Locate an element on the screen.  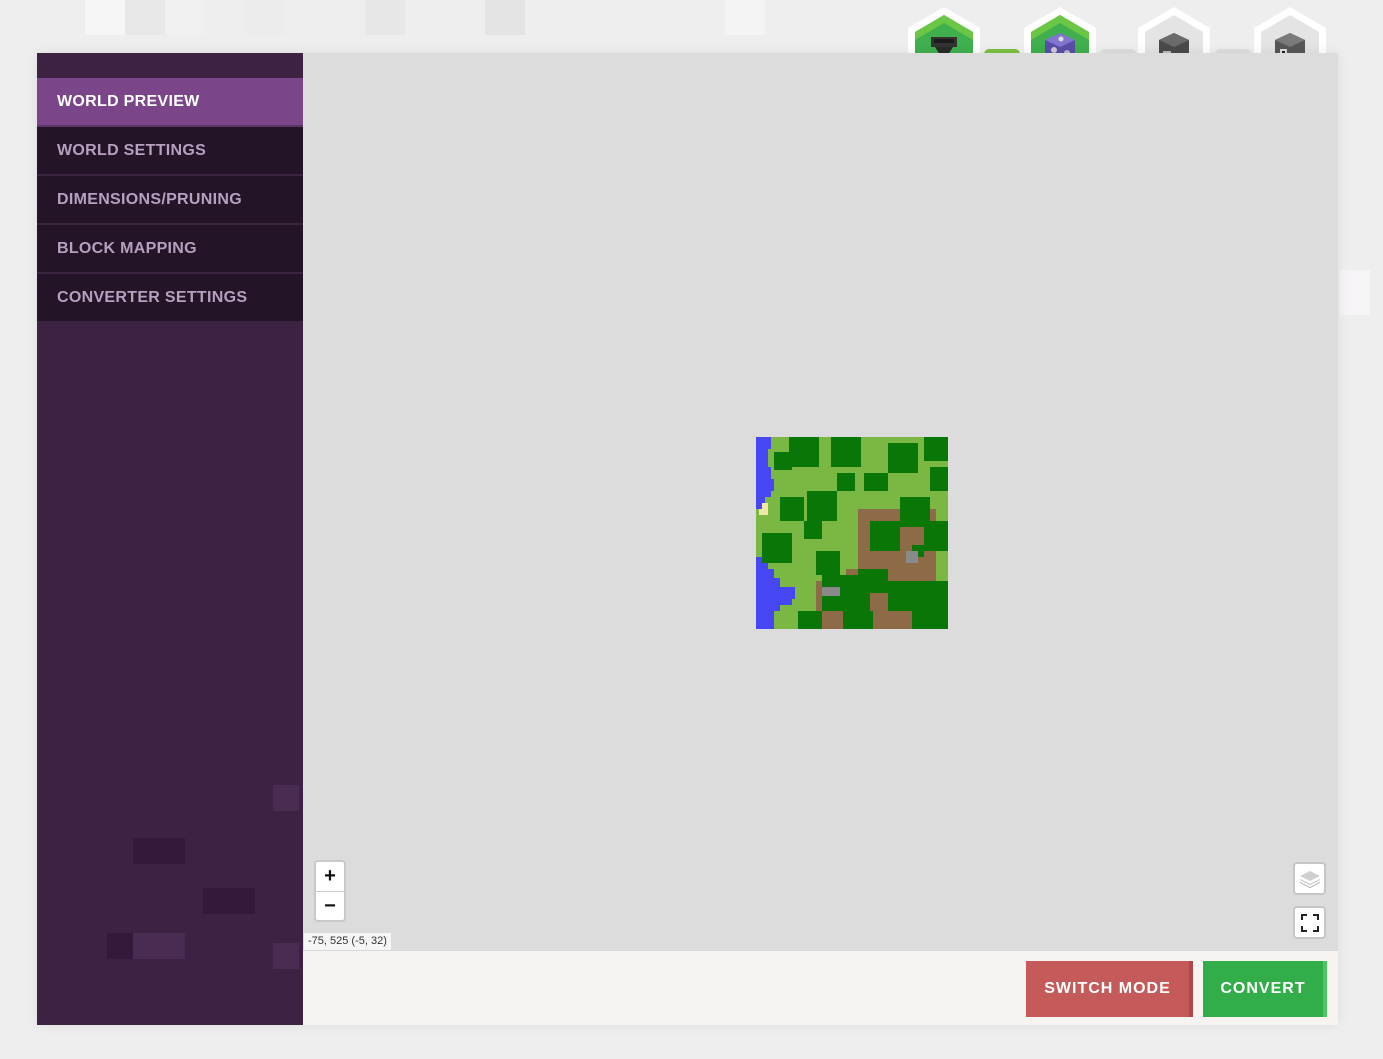
sidebar-item-converter-settings: CONVERTER SETTINGS is located at coordinates (170, 298).